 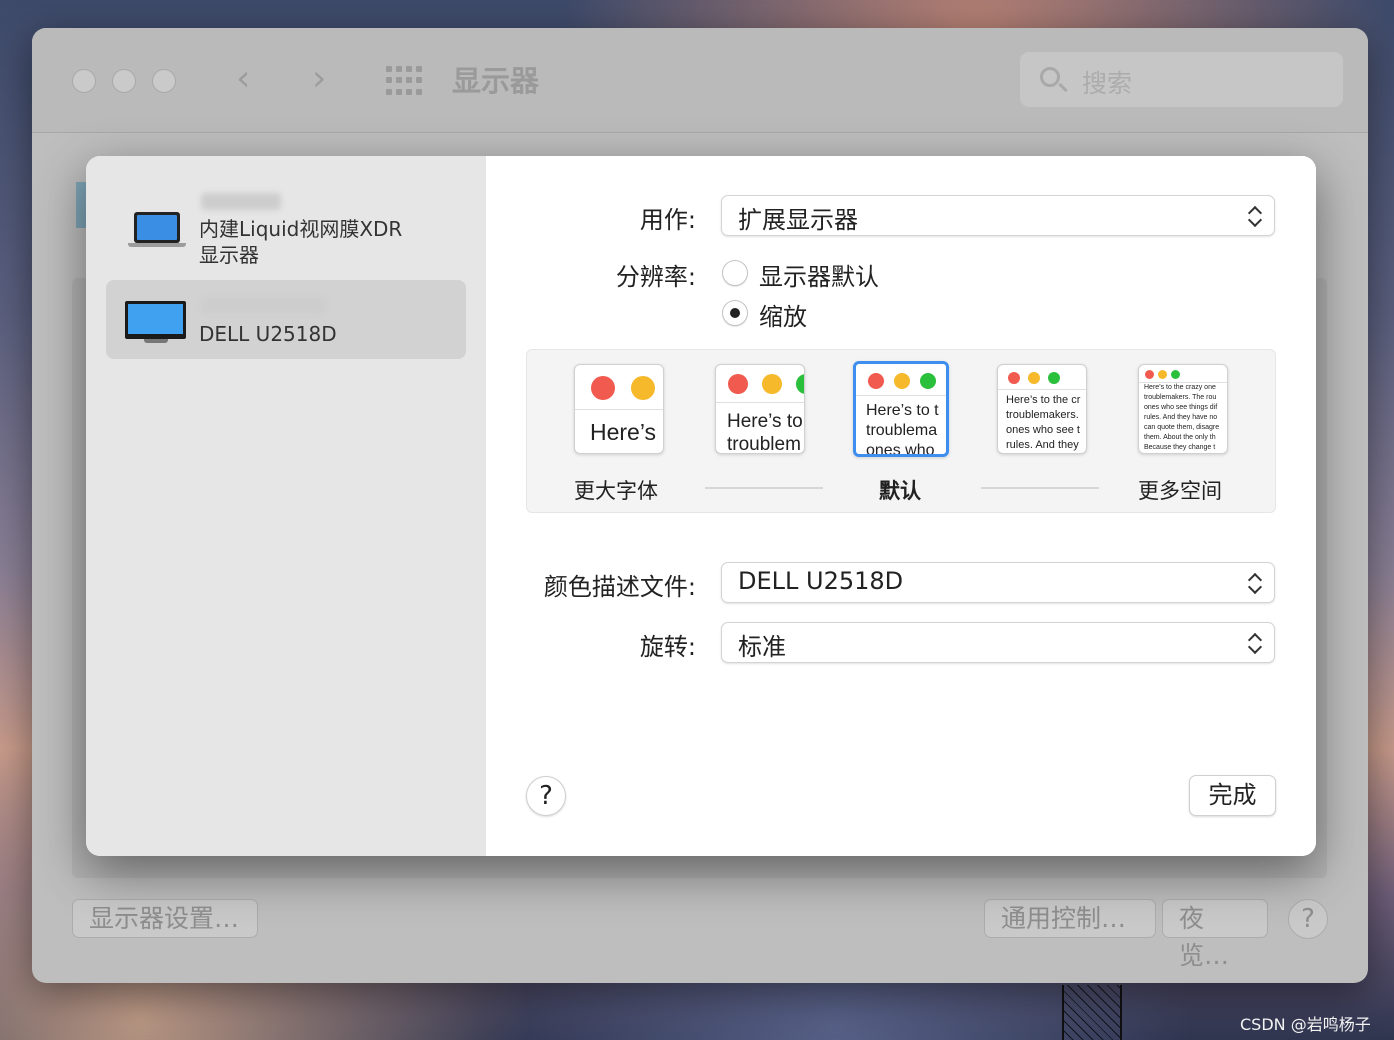 I want to click on scale-option-default: Here’s to t troublema ones who, so click(x=901, y=409).